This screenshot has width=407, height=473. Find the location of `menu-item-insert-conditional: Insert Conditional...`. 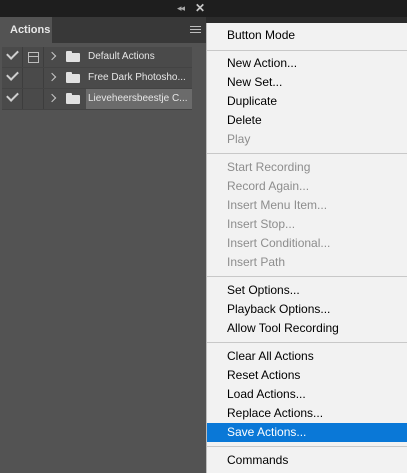

menu-item-insert-conditional: Insert Conditional... is located at coordinates (307, 243).